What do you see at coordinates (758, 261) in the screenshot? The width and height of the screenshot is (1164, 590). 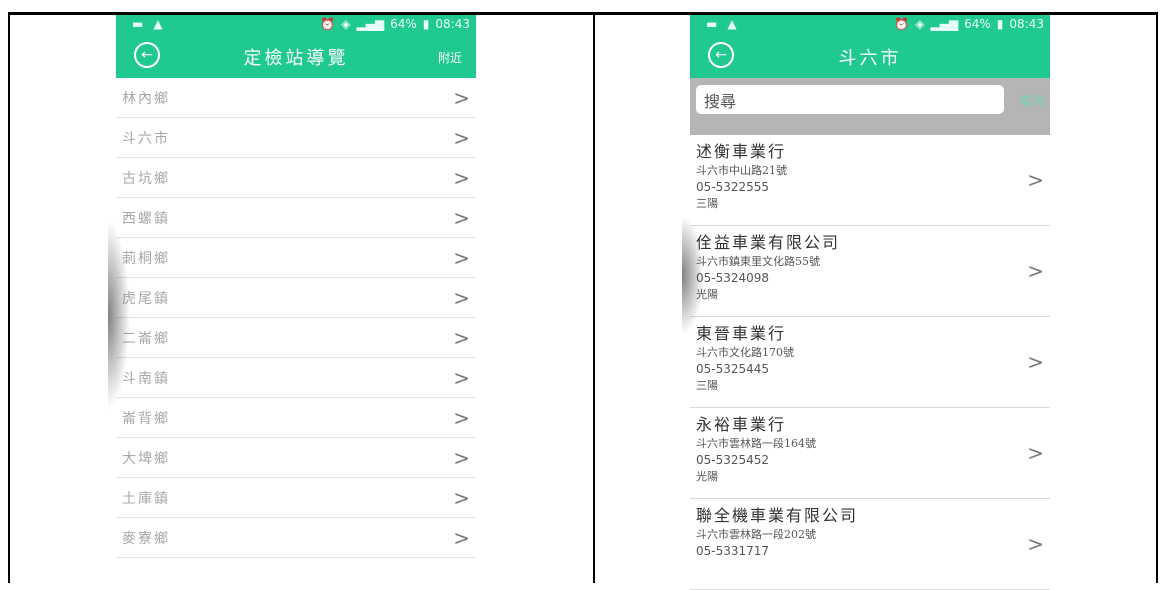 I see `dealer-address: 斗六市鎮東里文化路55號` at bounding box center [758, 261].